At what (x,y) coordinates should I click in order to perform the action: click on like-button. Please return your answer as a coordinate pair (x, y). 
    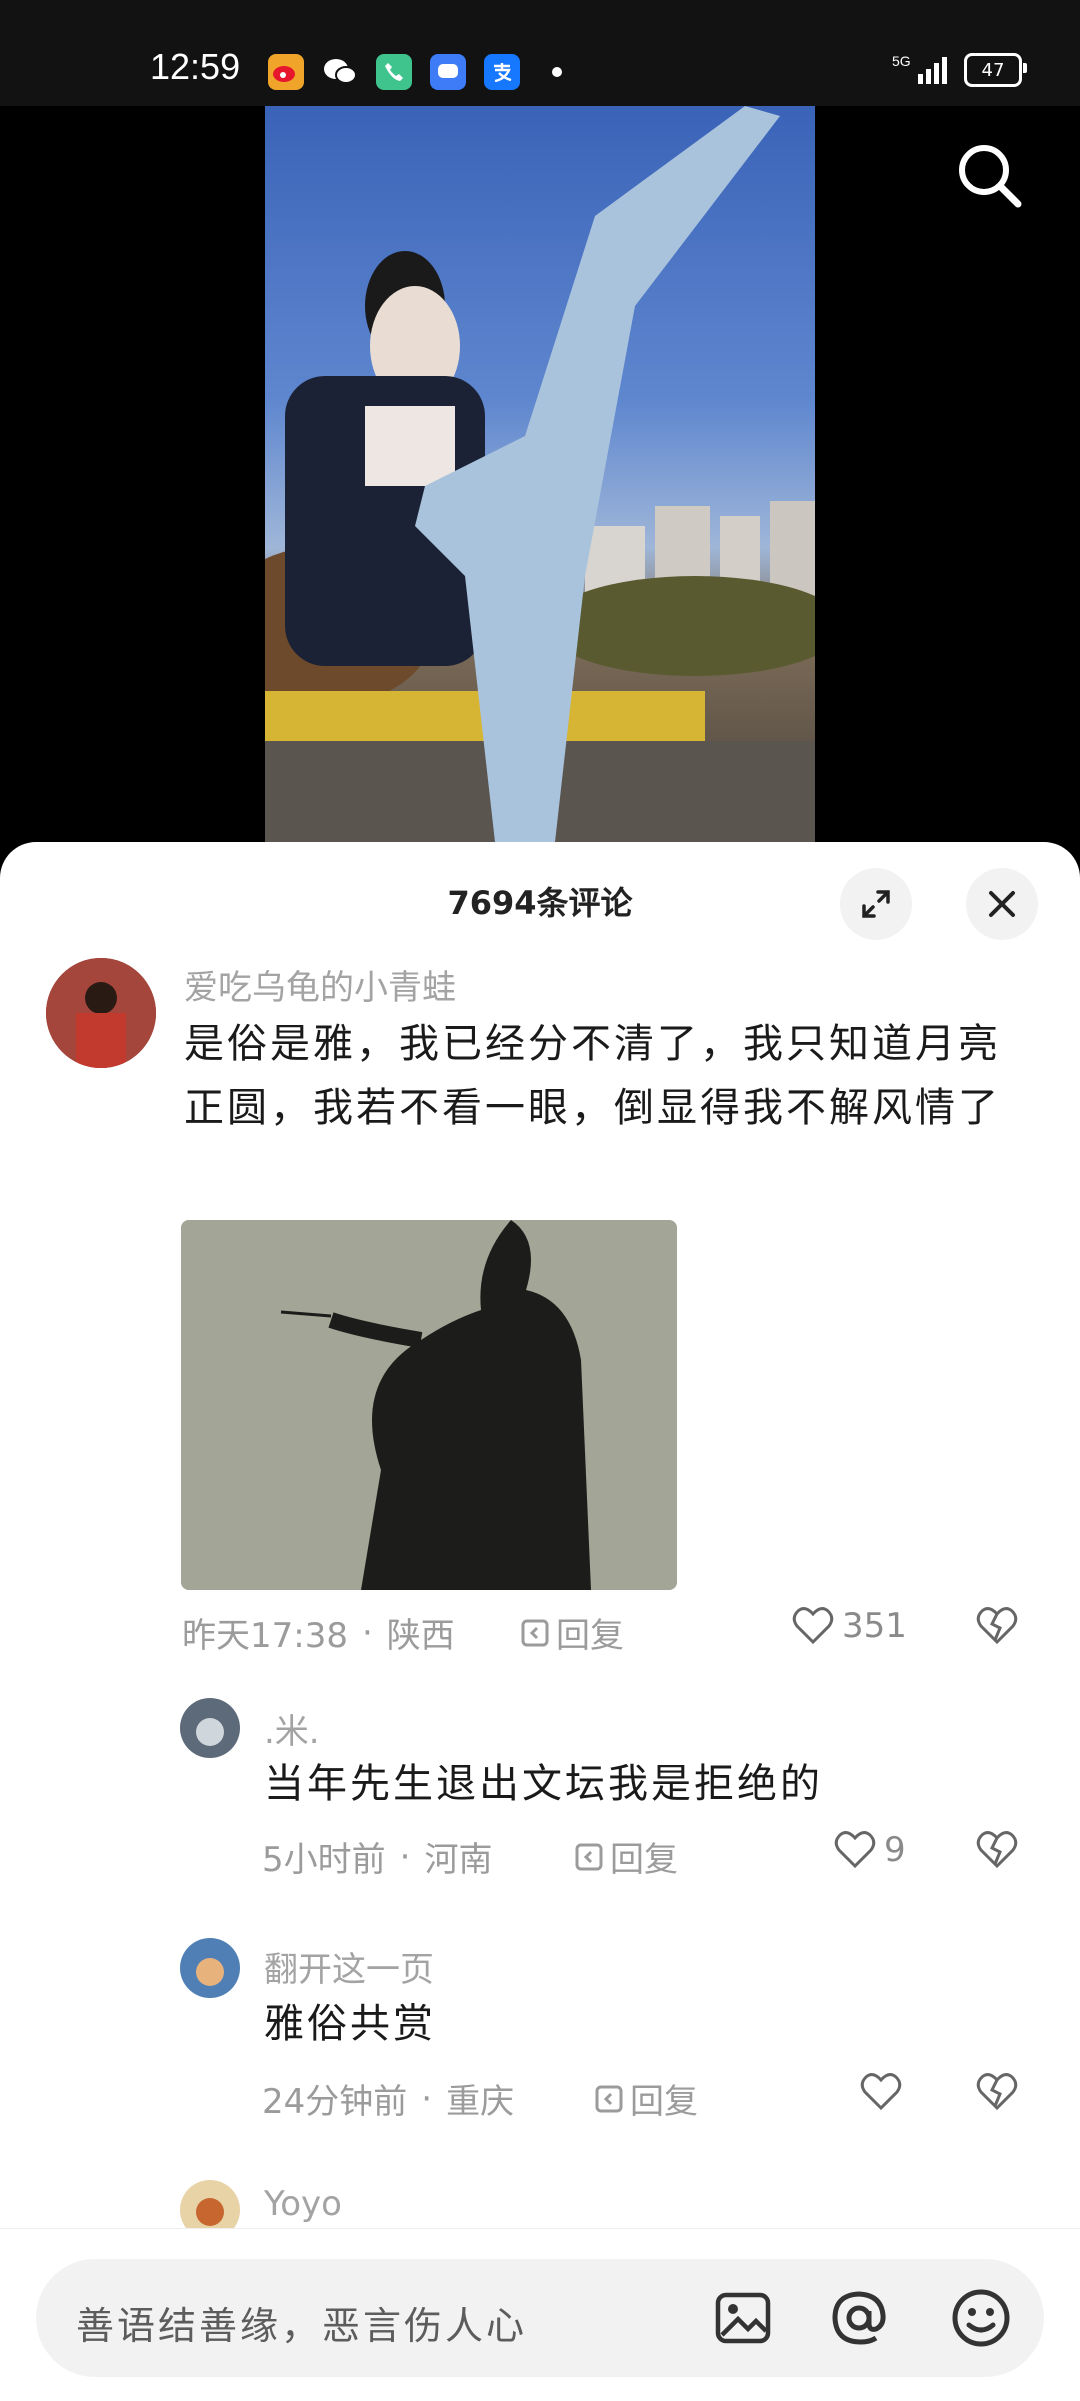
    Looking at the image, I should click on (881, 2092).